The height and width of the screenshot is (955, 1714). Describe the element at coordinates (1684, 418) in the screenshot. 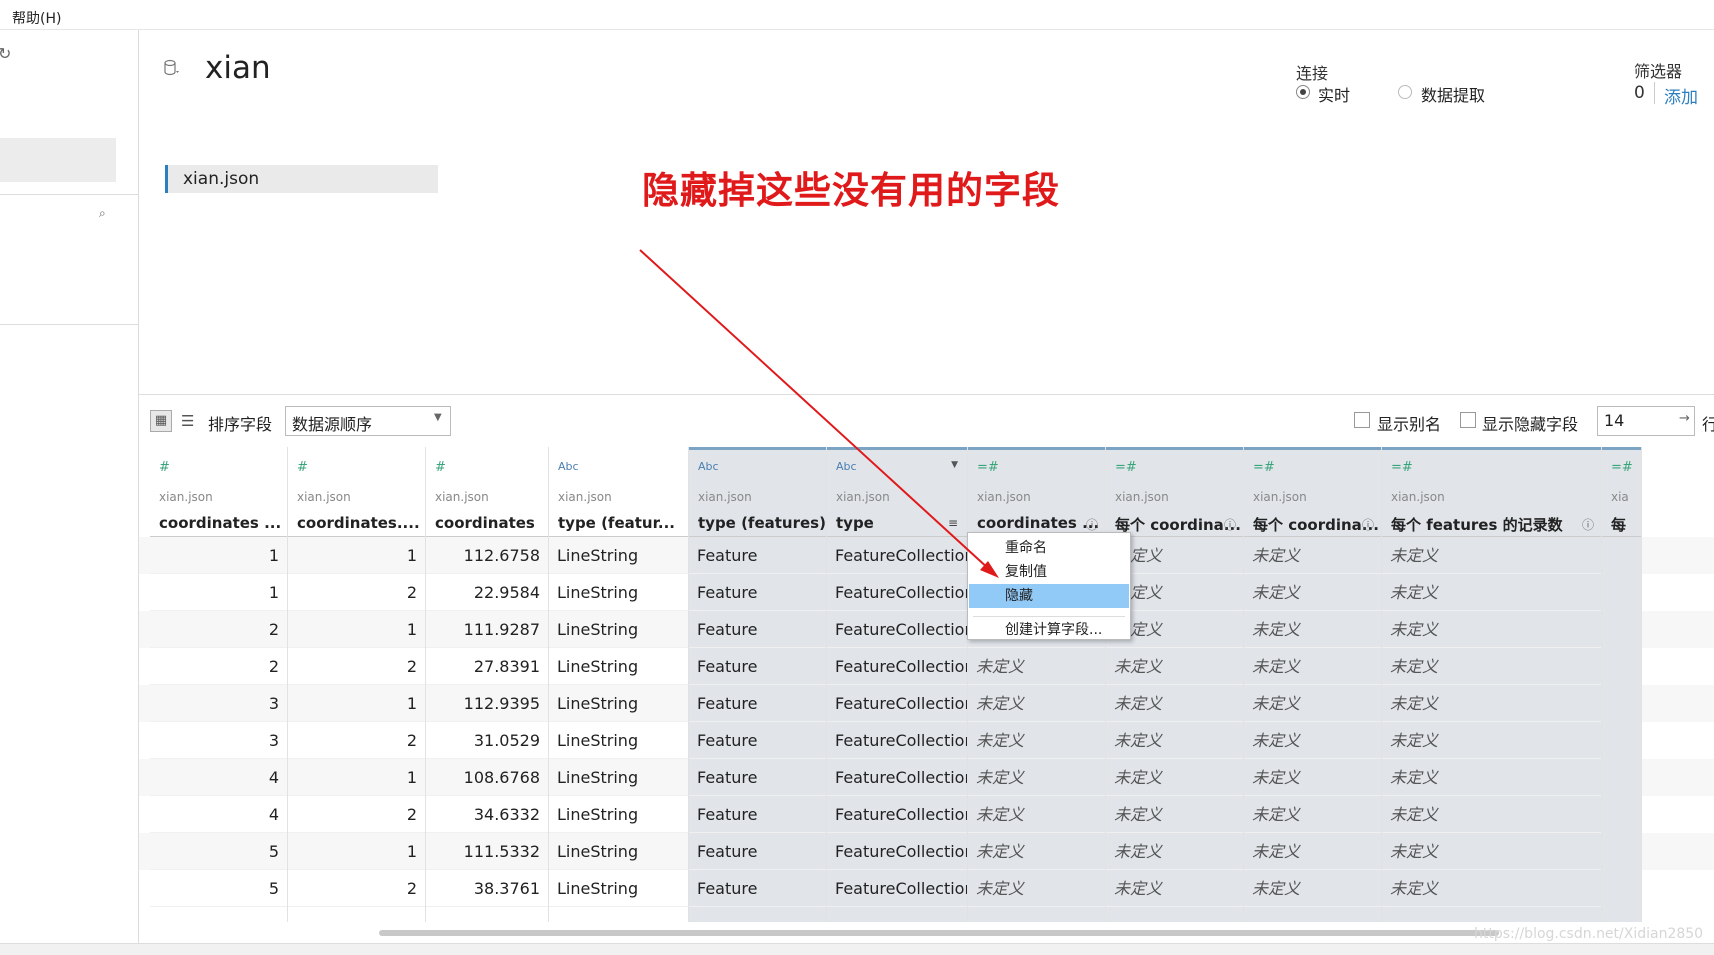

I see `arrow-right-icon: →` at that location.